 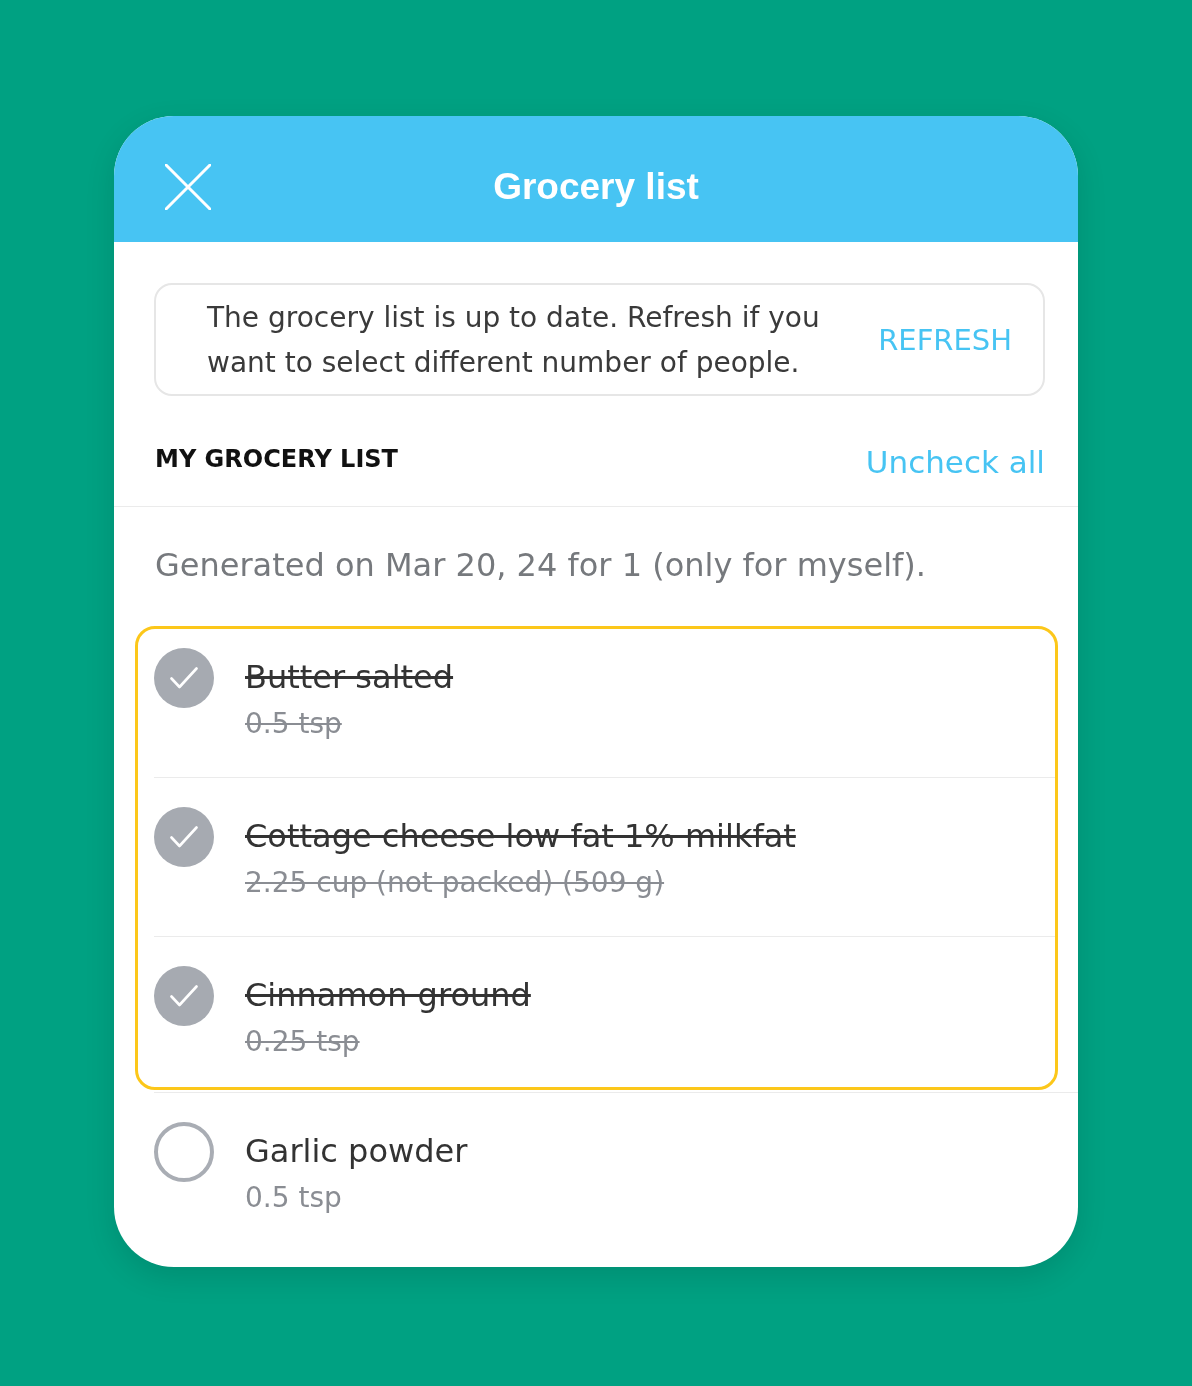 I want to click on refresh-button: REFRESH, so click(x=945, y=339).